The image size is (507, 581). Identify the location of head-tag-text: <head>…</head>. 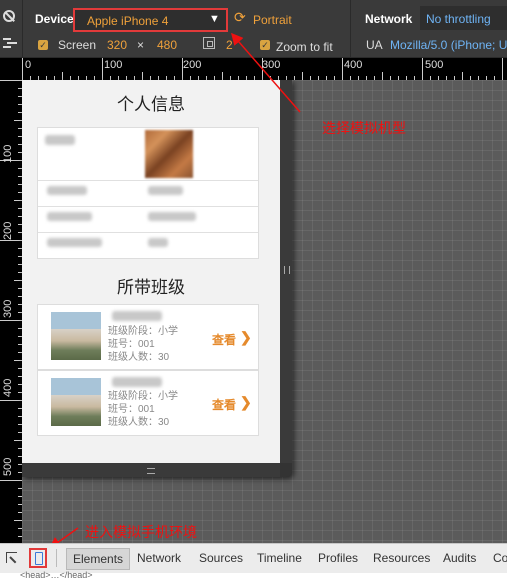
(56, 575).